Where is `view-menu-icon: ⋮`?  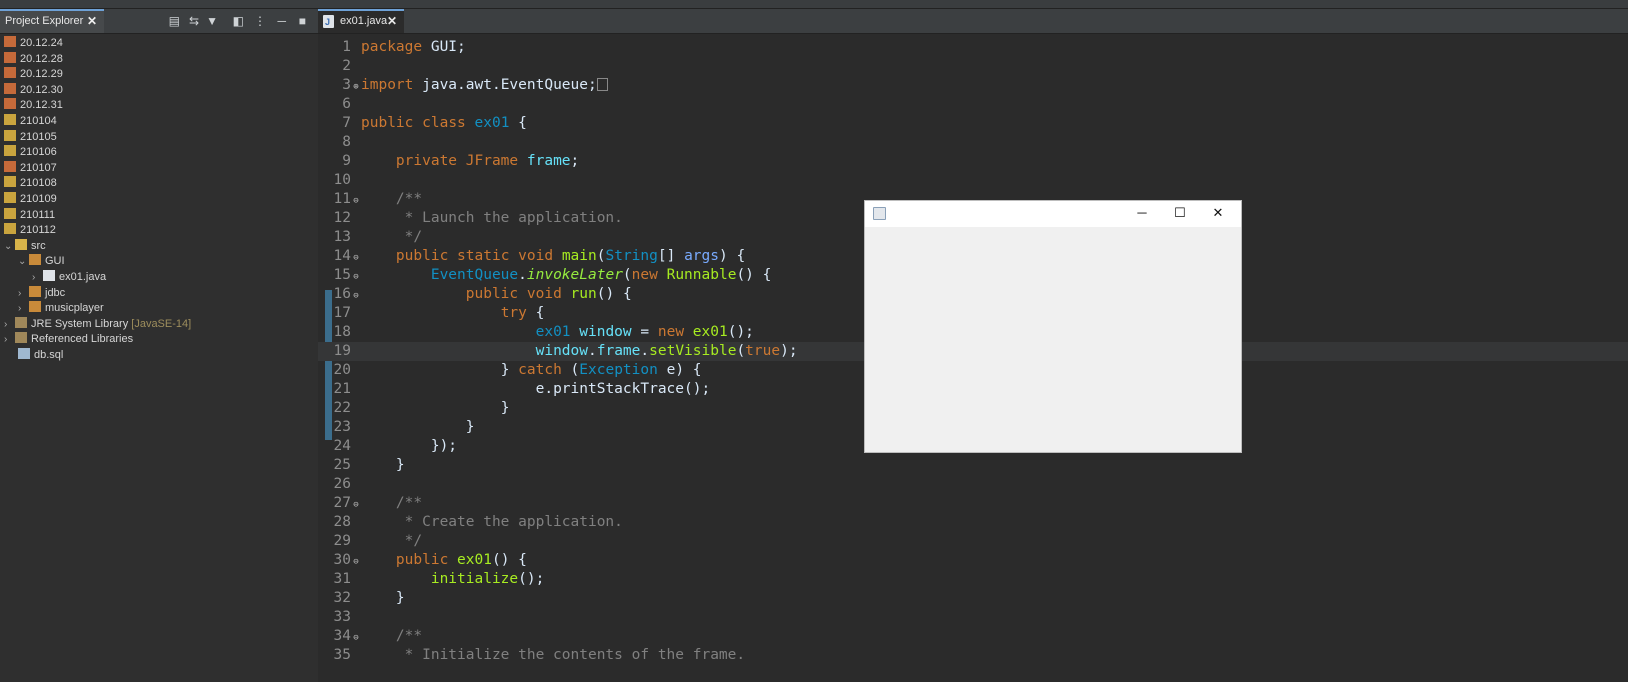 view-menu-icon: ⋮ is located at coordinates (260, 21).